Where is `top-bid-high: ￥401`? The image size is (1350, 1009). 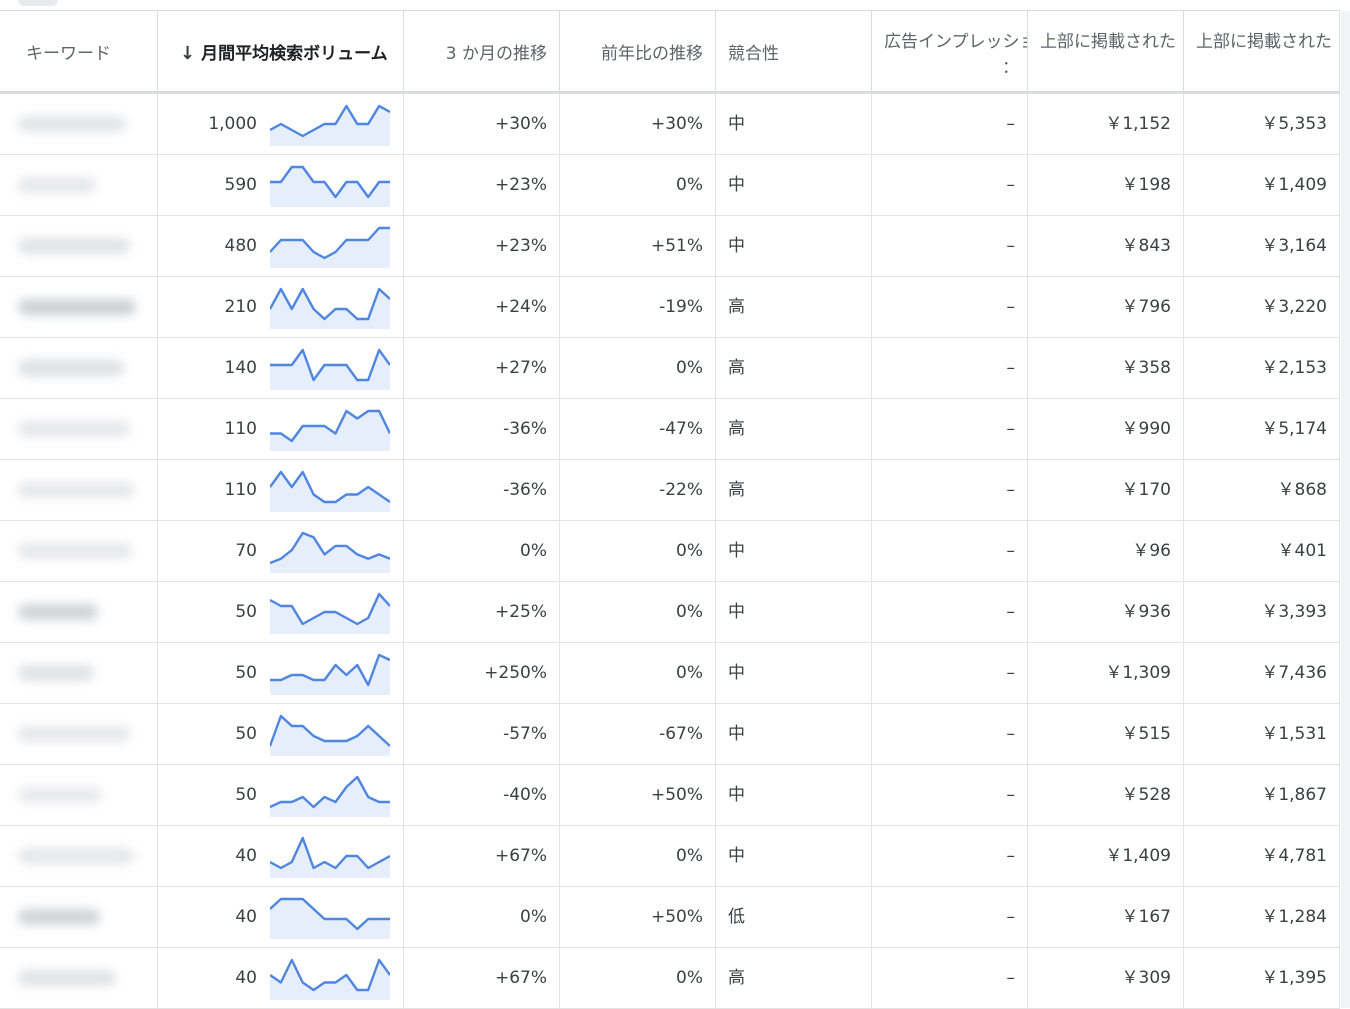 top-bid-high: ￥401 is located at coordinates (1262, 551).